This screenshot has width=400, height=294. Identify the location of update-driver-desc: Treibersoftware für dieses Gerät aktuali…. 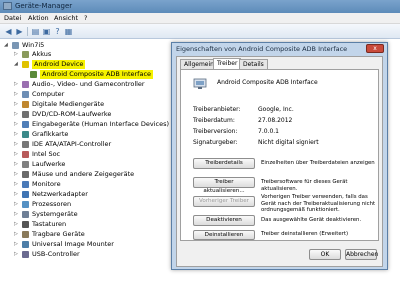
(304, 185).